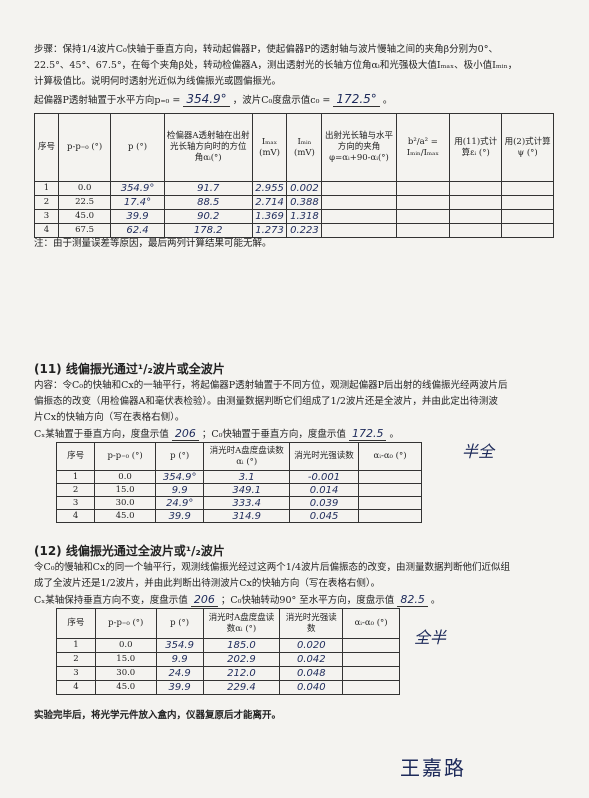  I want to click on table1-header: 用(2)式计算ψ (°), so click(527, 147).